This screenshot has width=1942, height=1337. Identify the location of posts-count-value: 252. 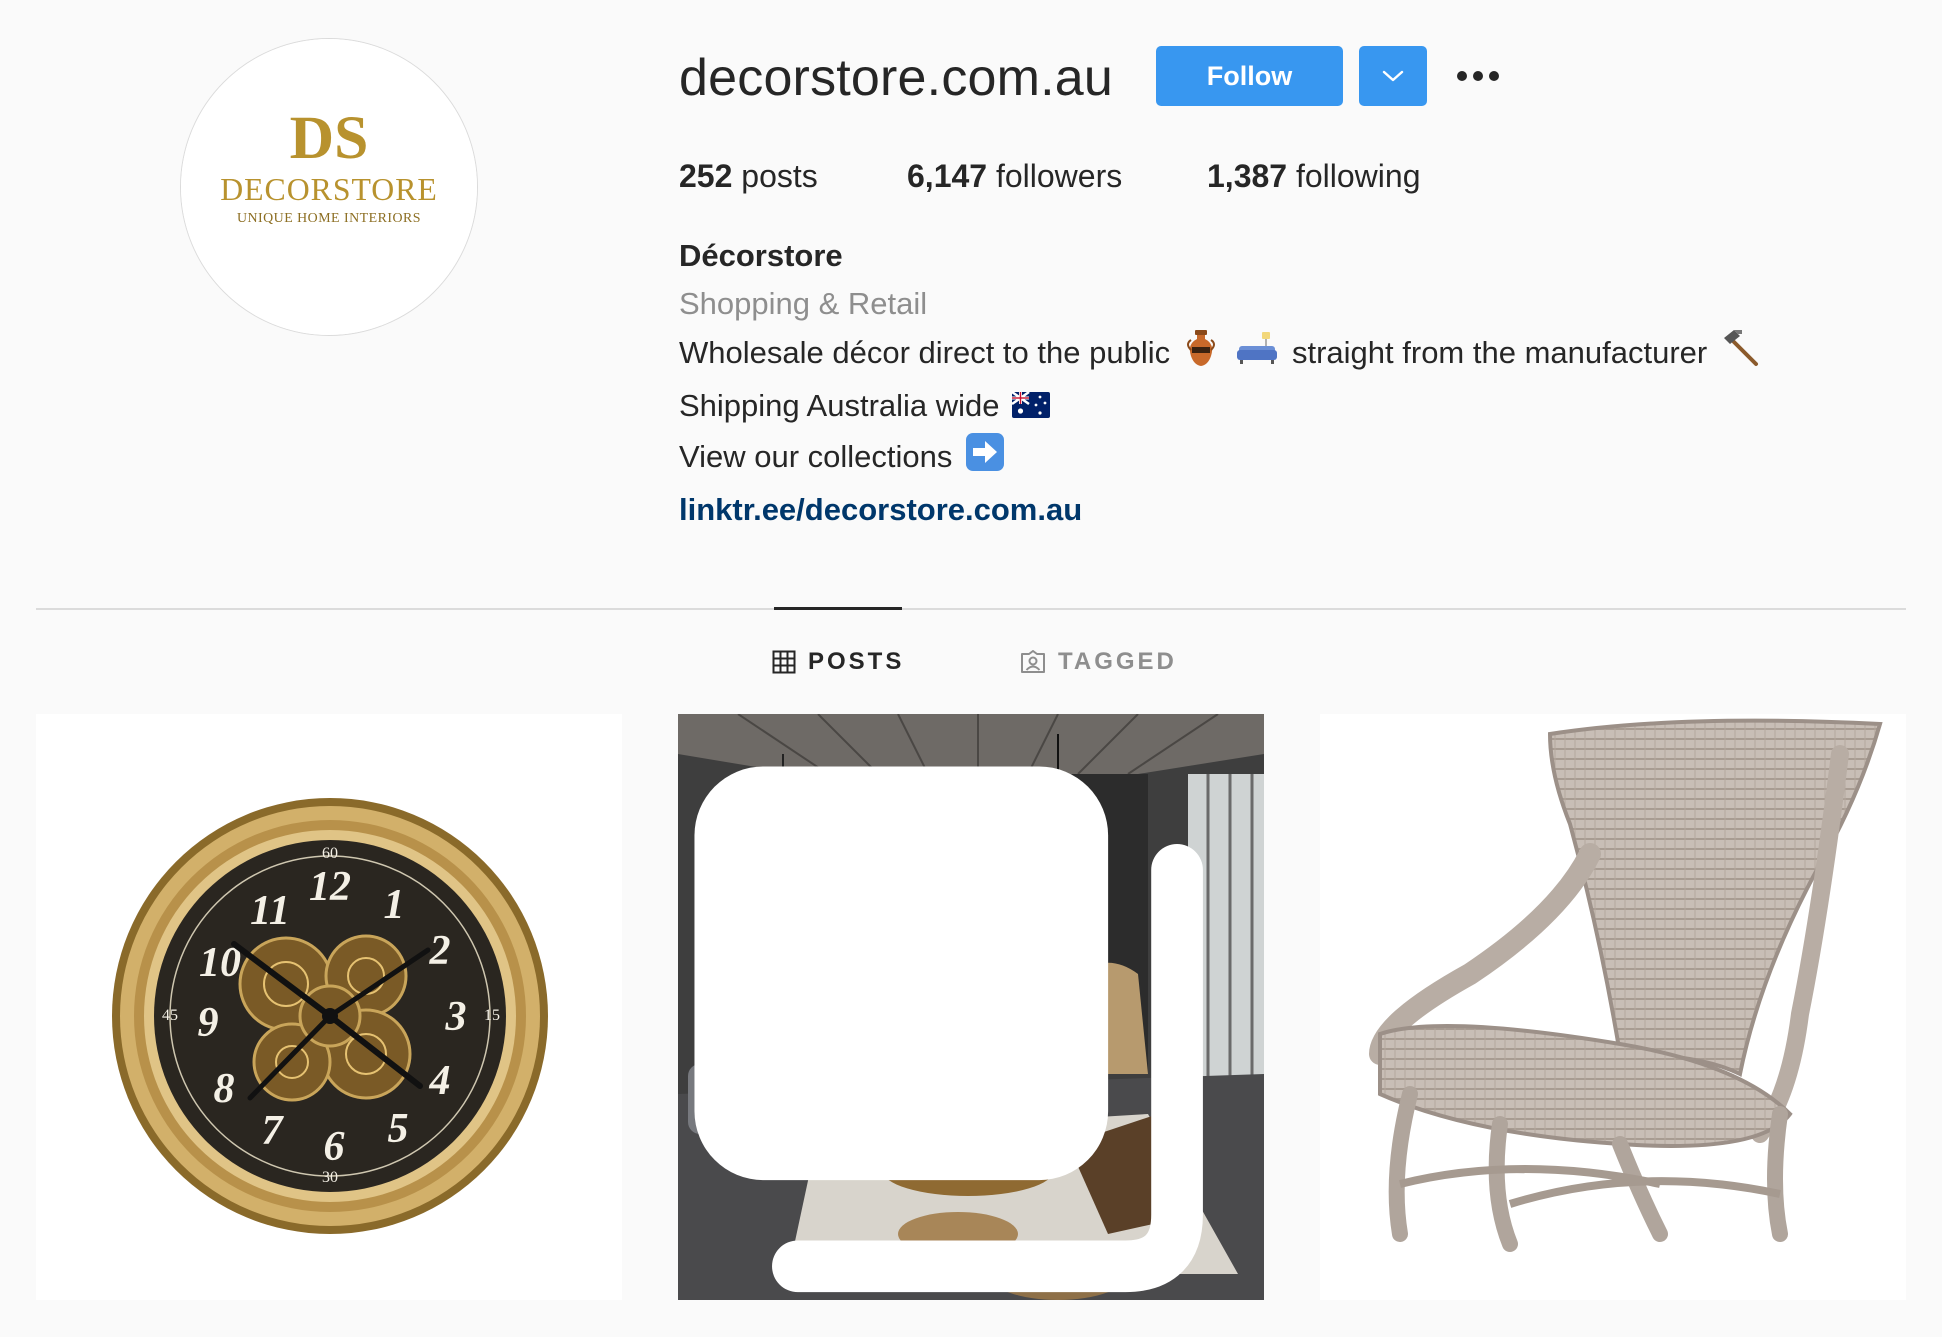
(706, 176).